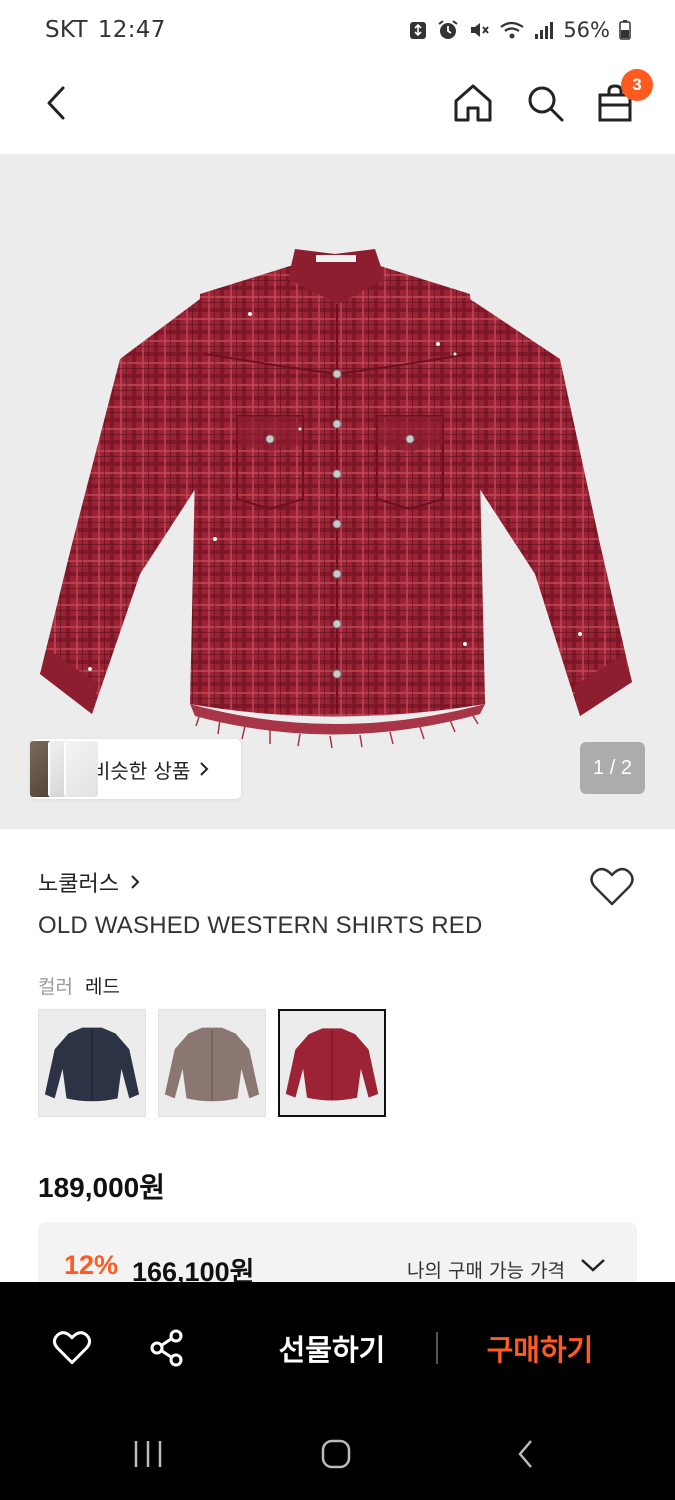  What do you see at coordinates (512, 30) in the screenshot?
I see `wifi-icon` at bounding box center [512, 30].